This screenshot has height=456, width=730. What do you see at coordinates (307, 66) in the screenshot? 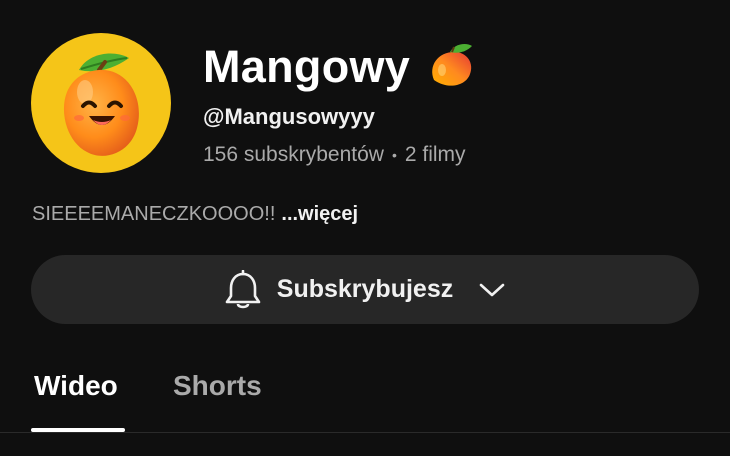
I see `channel-name: Mangowy` at bounding box center [307, 66].